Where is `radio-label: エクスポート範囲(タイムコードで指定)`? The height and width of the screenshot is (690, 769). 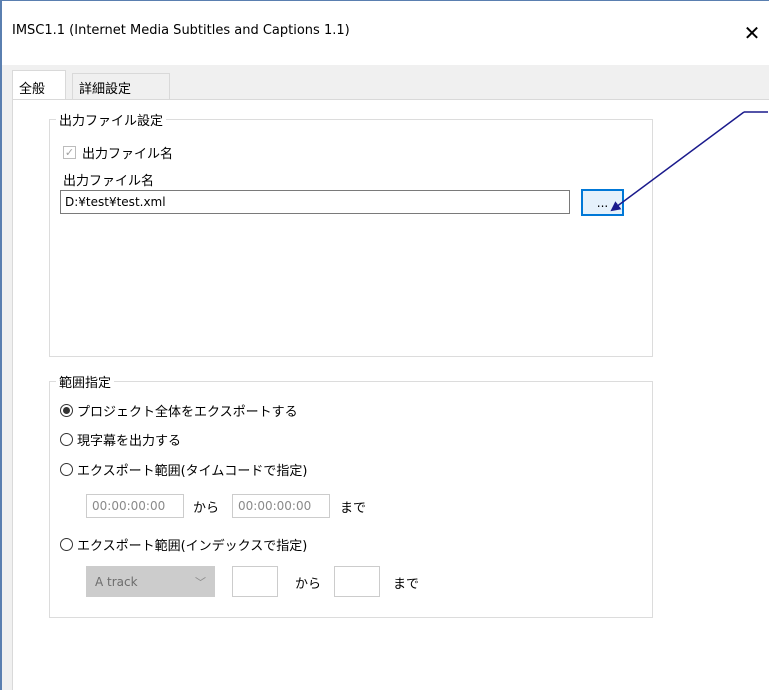 radio-label: エクスポート範囲(タイムコードで指定) is located at coordinates (192, 471).